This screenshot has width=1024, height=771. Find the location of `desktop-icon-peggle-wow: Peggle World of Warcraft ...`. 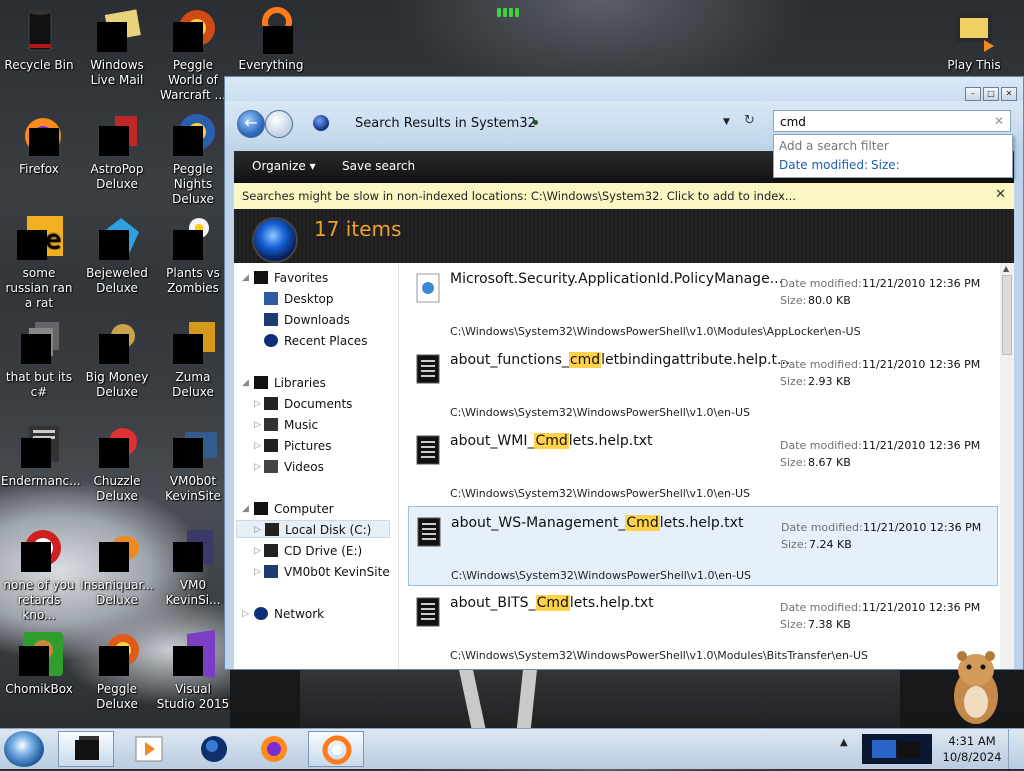

desktop-icon-peggle-wow: Peggle World of Warcraft ... is located at coordinates (193, 54).